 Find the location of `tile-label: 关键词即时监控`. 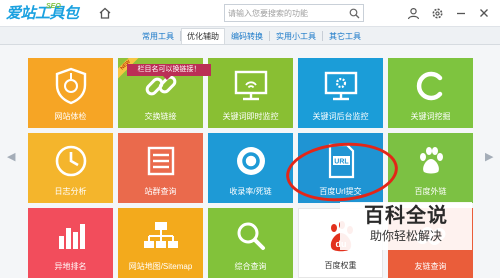

tile-label: 关键词即时监控 is located at coordinates (250, 116).